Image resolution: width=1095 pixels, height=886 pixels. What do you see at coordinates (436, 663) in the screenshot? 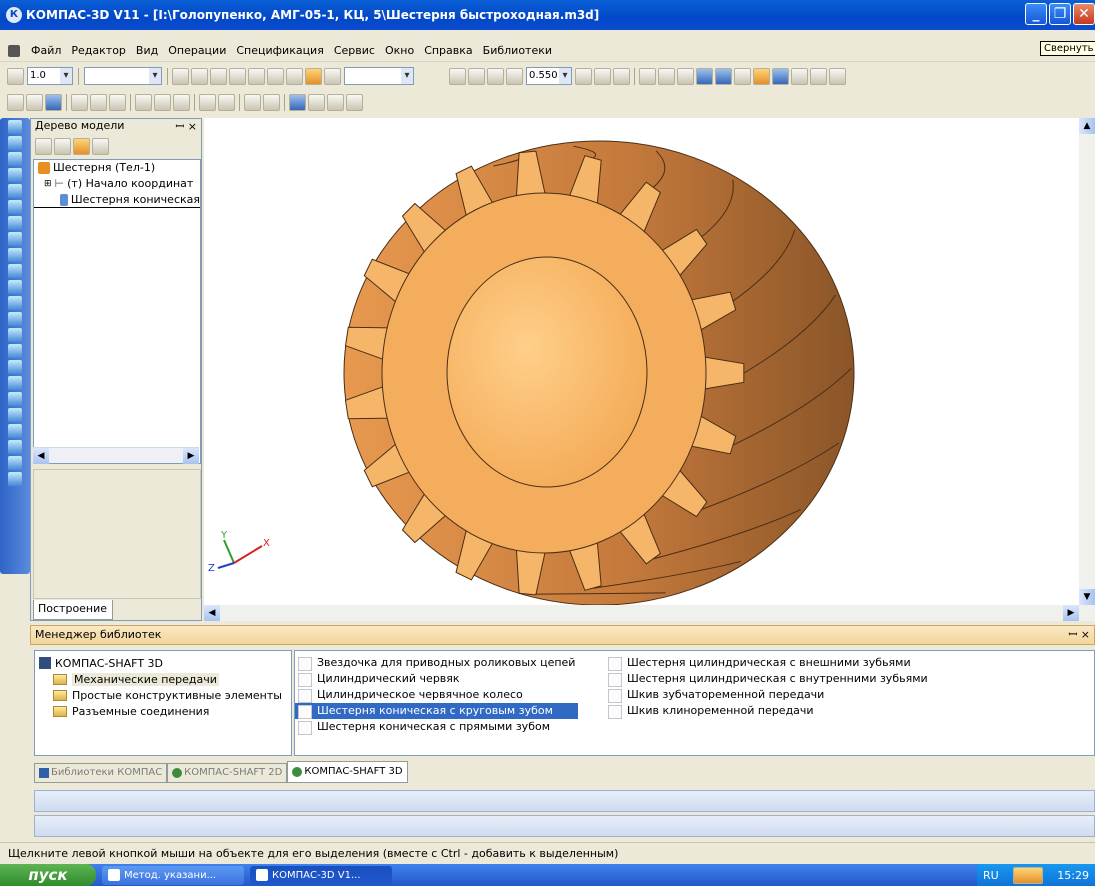
I see `library-item: Звездочка для приводных роликовых цепей` at bounding box center [436, 663].